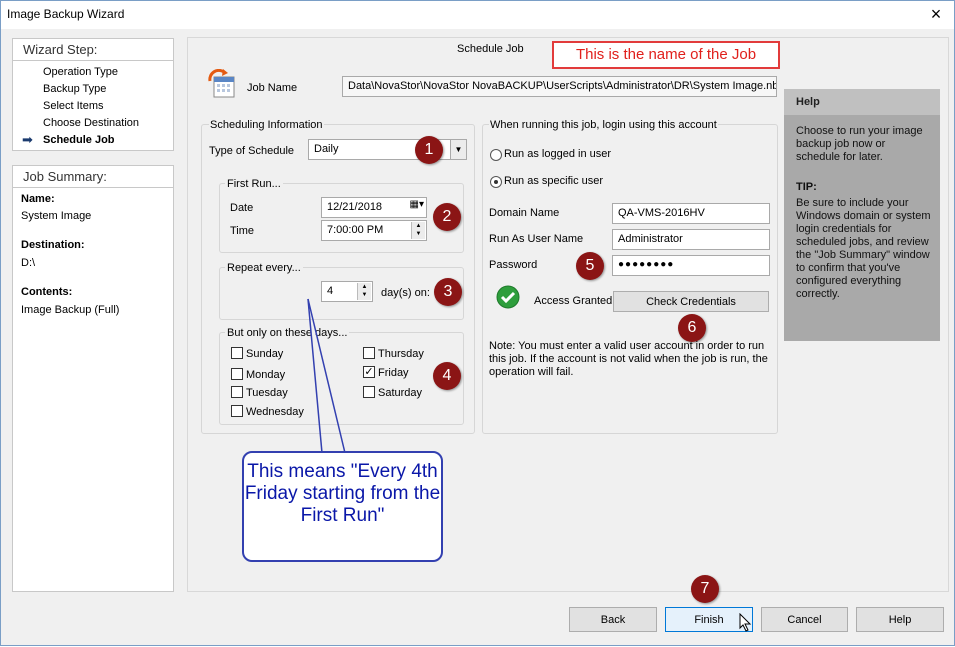 Image resolution: width=955 pixels, height=647 pixels. What do you see at coordinates (429, 150) in the screenshot?
I see `annotation-badge-1: 1` at bounding box center [429, 150].